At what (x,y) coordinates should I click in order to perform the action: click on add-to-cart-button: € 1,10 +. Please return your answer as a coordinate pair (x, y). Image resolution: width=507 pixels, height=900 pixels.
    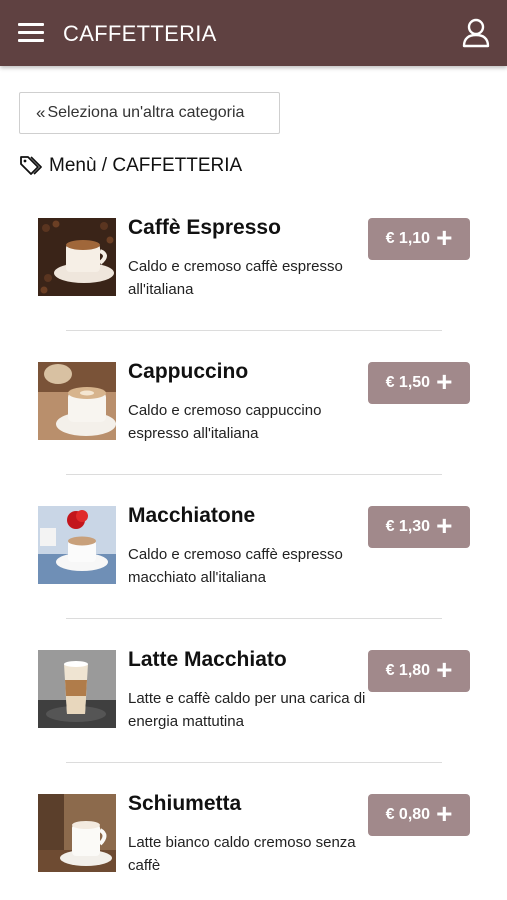
    Looking at the image, I should click on (419, 239).